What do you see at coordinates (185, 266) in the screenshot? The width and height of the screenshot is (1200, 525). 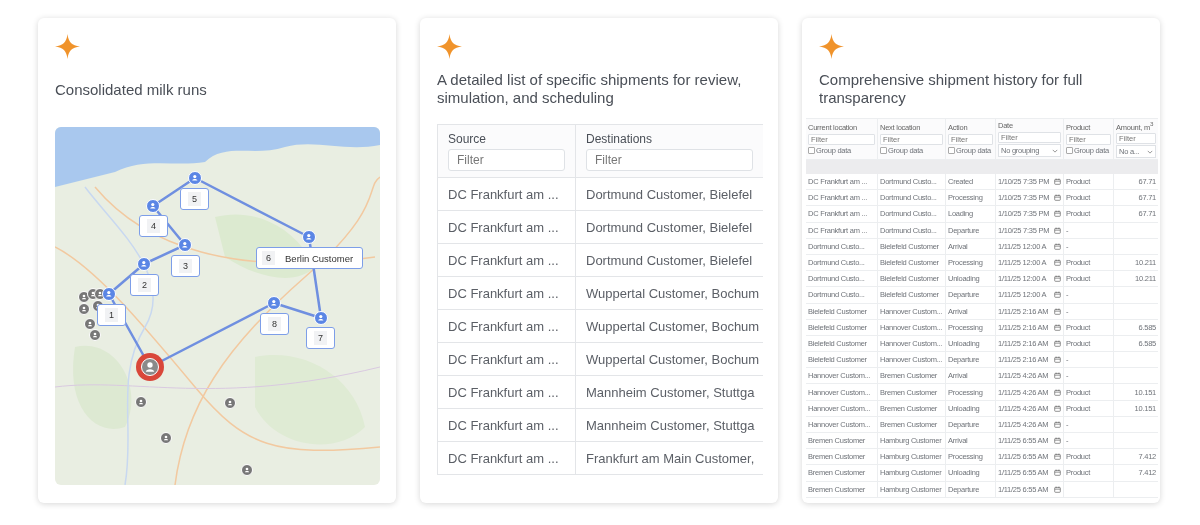 I see `stop-label: 3` at bounding box center [185, 266].